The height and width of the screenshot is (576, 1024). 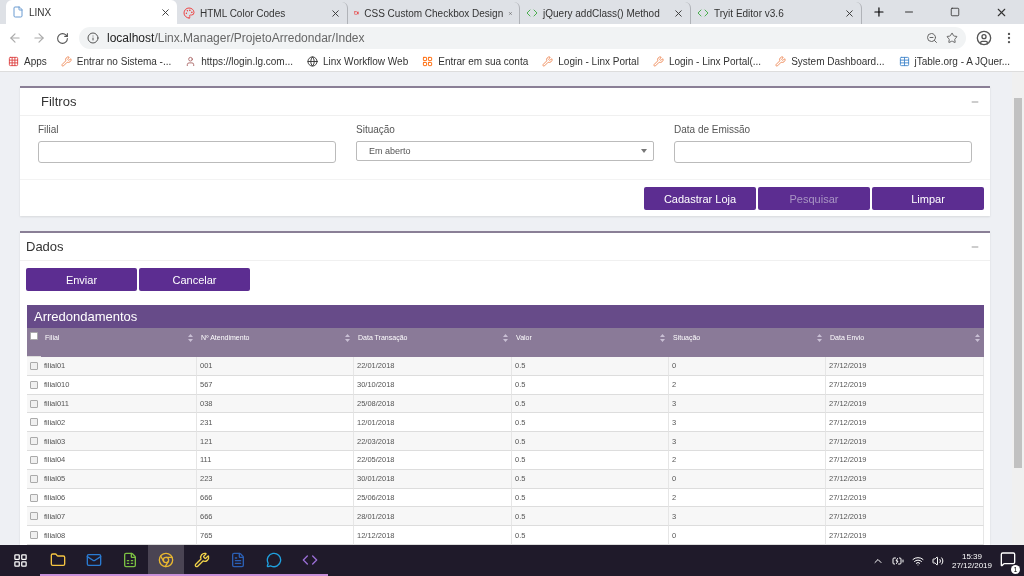 What do you see at coordinates (189, 13) in the screenshot?
I see `palette-icon` at bounding box center [189, 13].